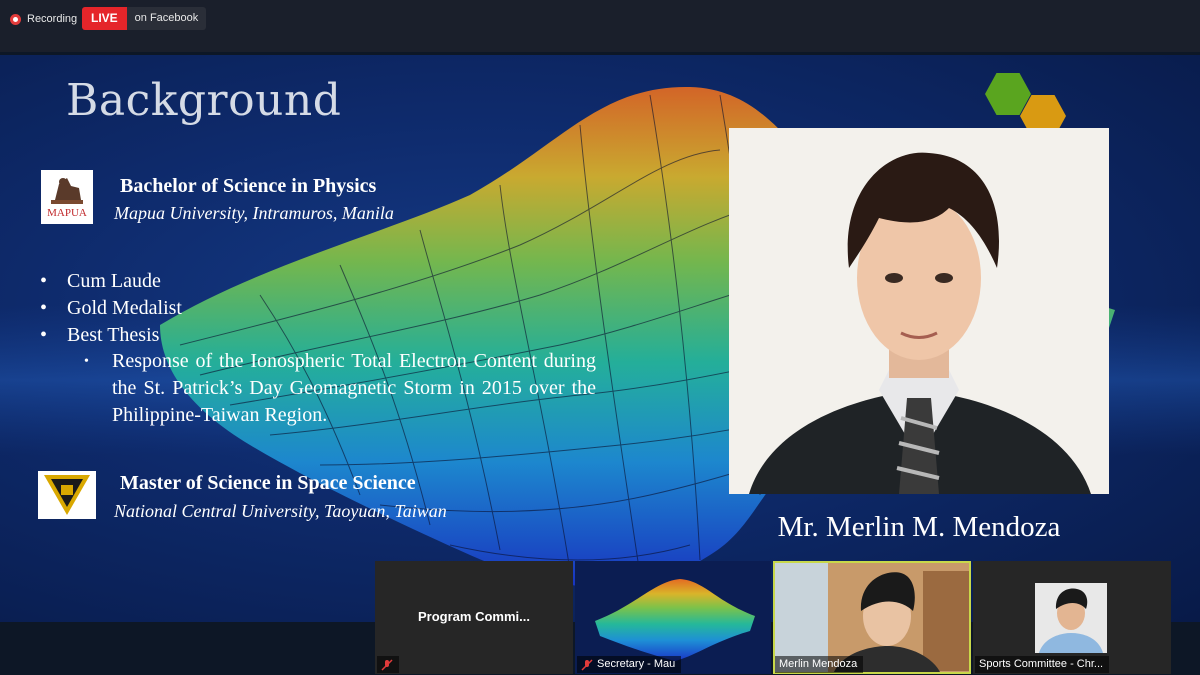 The width and height of the screenshot is (1200, 675). I want to click on participant-tile-active-speaker: Merlin Mendoza, so click(872, 617).